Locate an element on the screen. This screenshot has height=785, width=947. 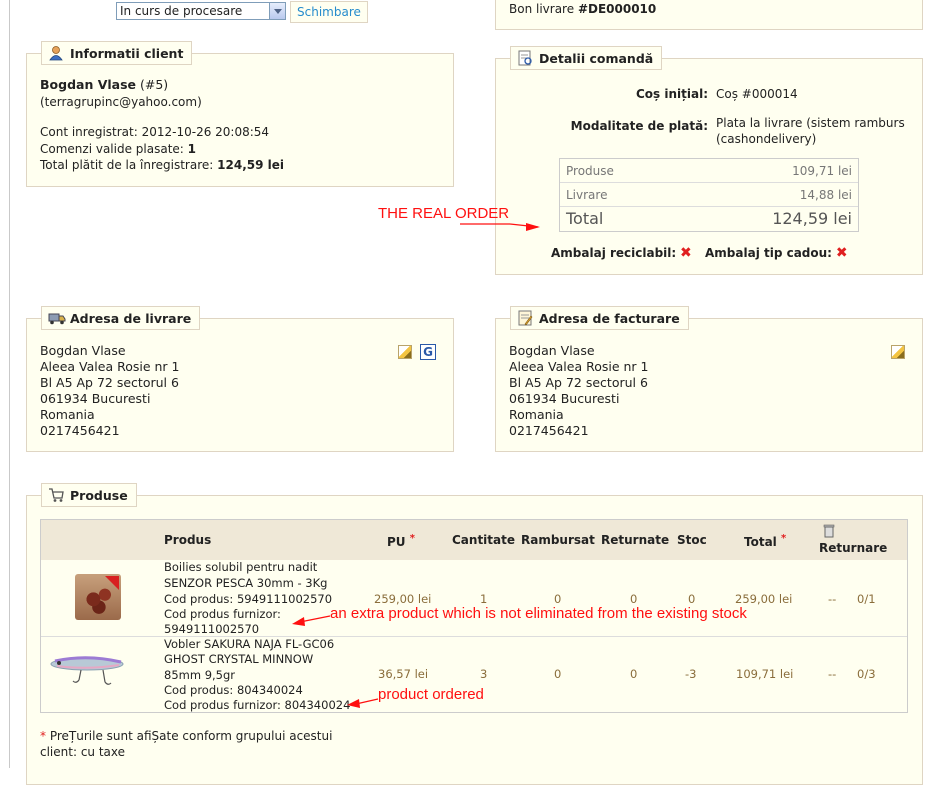
gift-packaging: Ambalaj tip cadou: ✖ is located at coordinates (776, 253).